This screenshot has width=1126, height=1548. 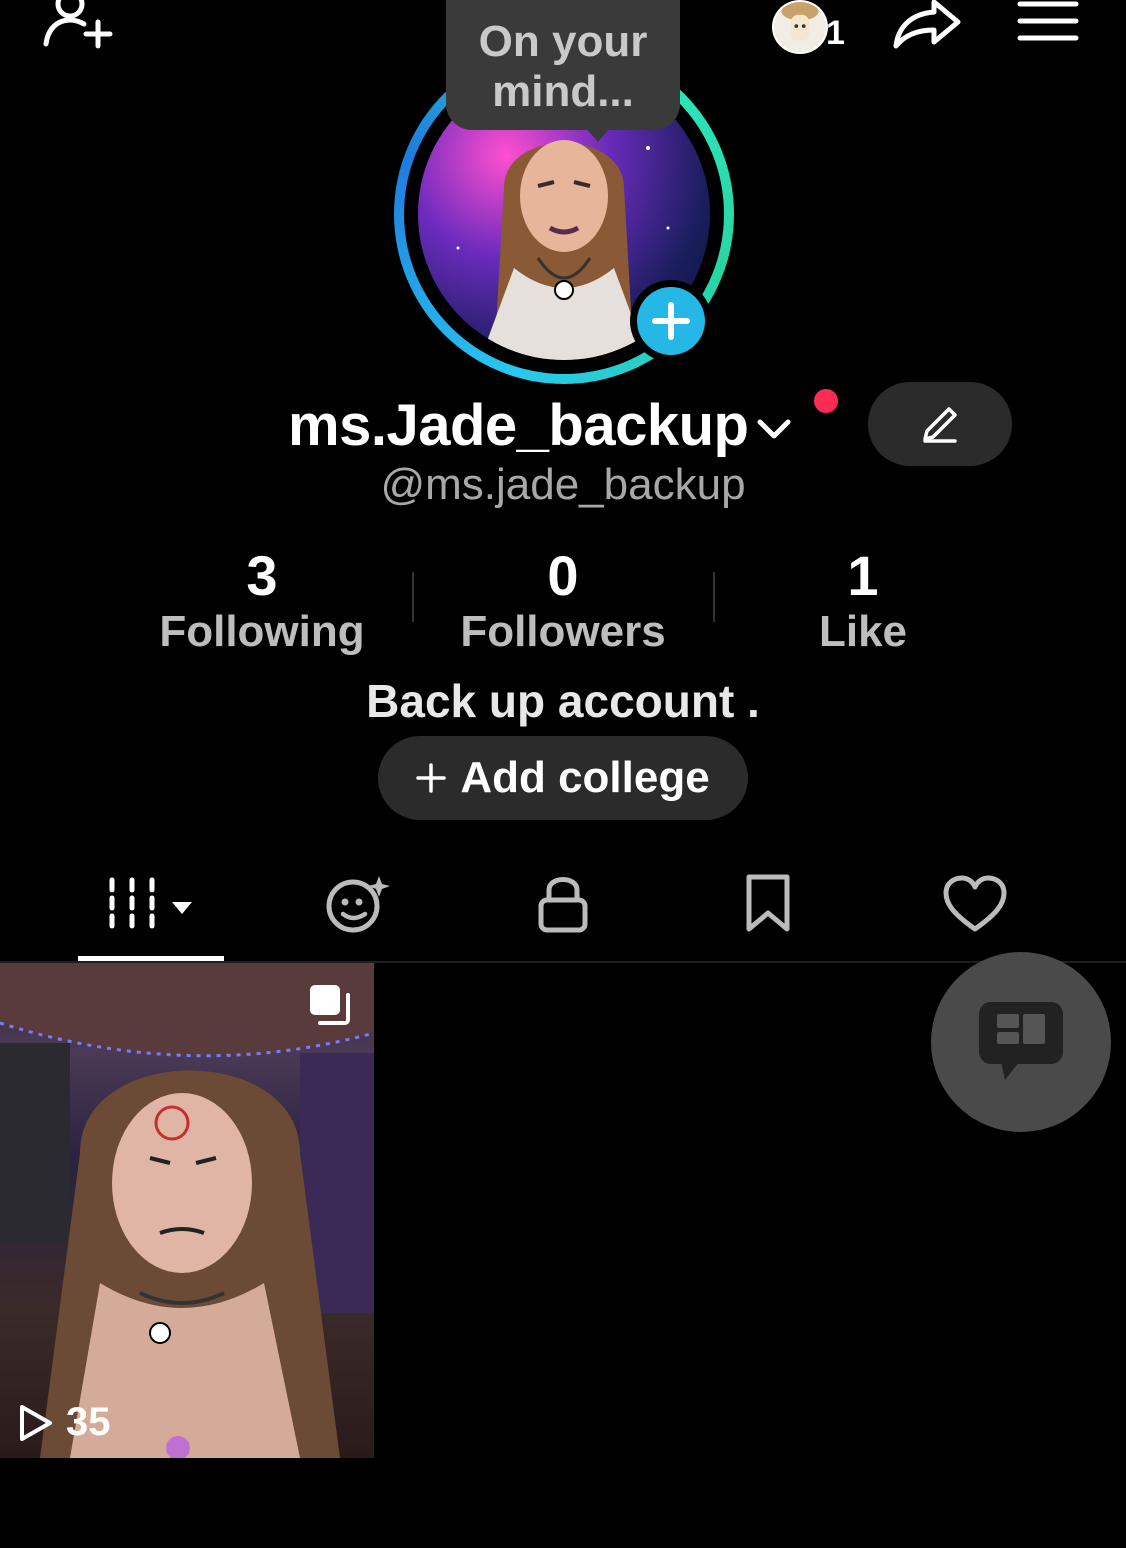 I want to click on add-story-button, so click(x=671, y=321).